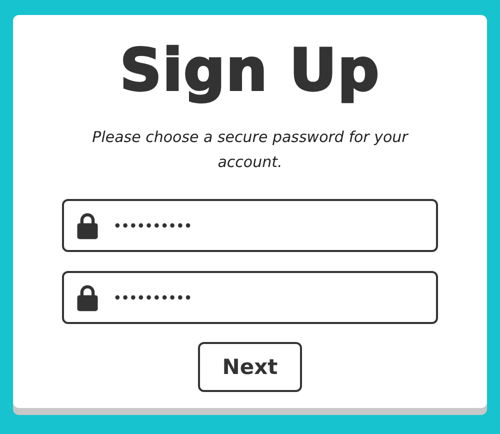 This screenshot has width=500, height=434. I want to click on next-button: Next, so click(250, 367).